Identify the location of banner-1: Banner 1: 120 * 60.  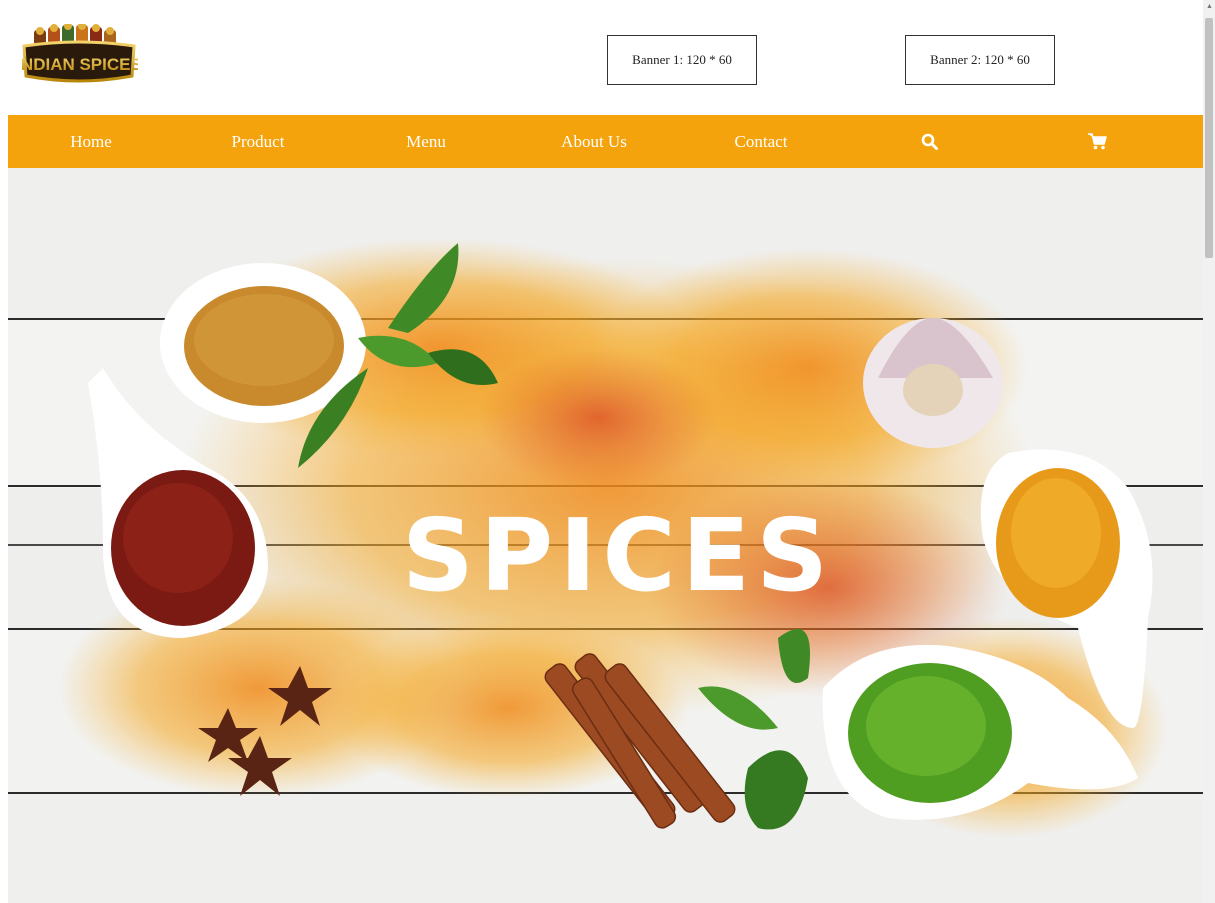
(682, 60).